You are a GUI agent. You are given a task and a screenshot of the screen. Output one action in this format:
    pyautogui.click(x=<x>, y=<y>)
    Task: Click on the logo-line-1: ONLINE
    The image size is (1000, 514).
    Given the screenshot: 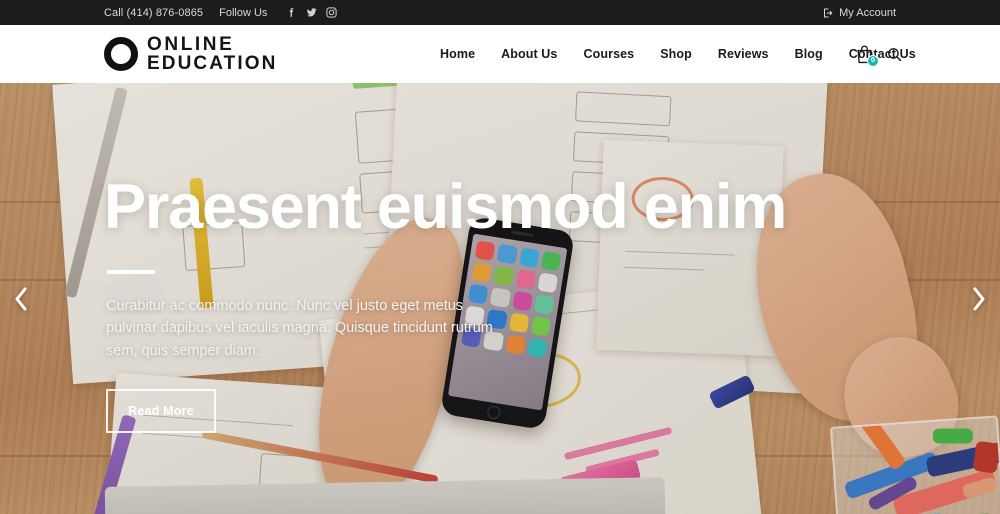 What is the action you would take?
    pyautogui.click(x=191, y=44)
    